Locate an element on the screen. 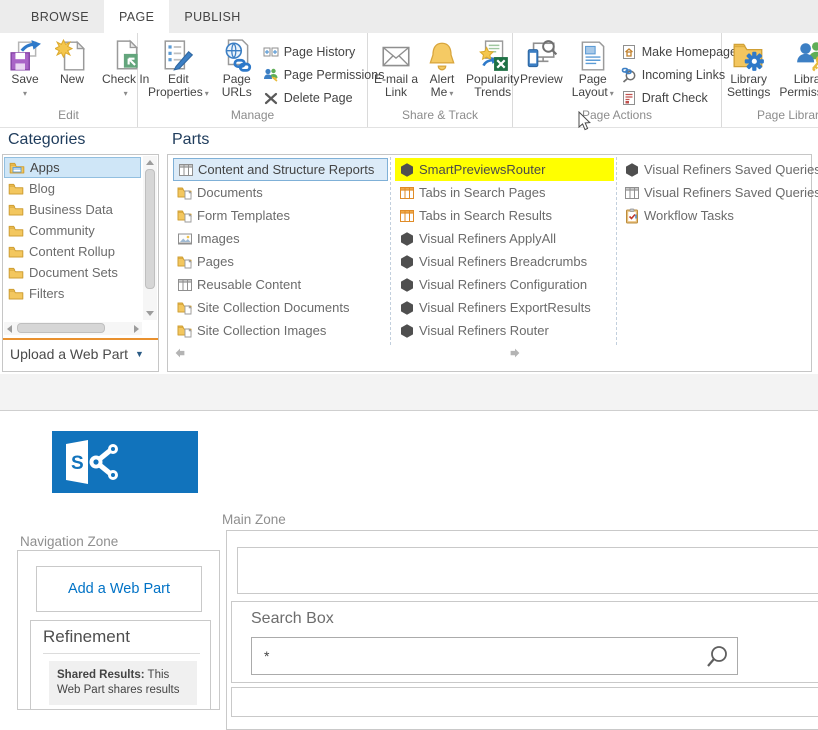  library-settings-icon is located at coordinates (749, 56).